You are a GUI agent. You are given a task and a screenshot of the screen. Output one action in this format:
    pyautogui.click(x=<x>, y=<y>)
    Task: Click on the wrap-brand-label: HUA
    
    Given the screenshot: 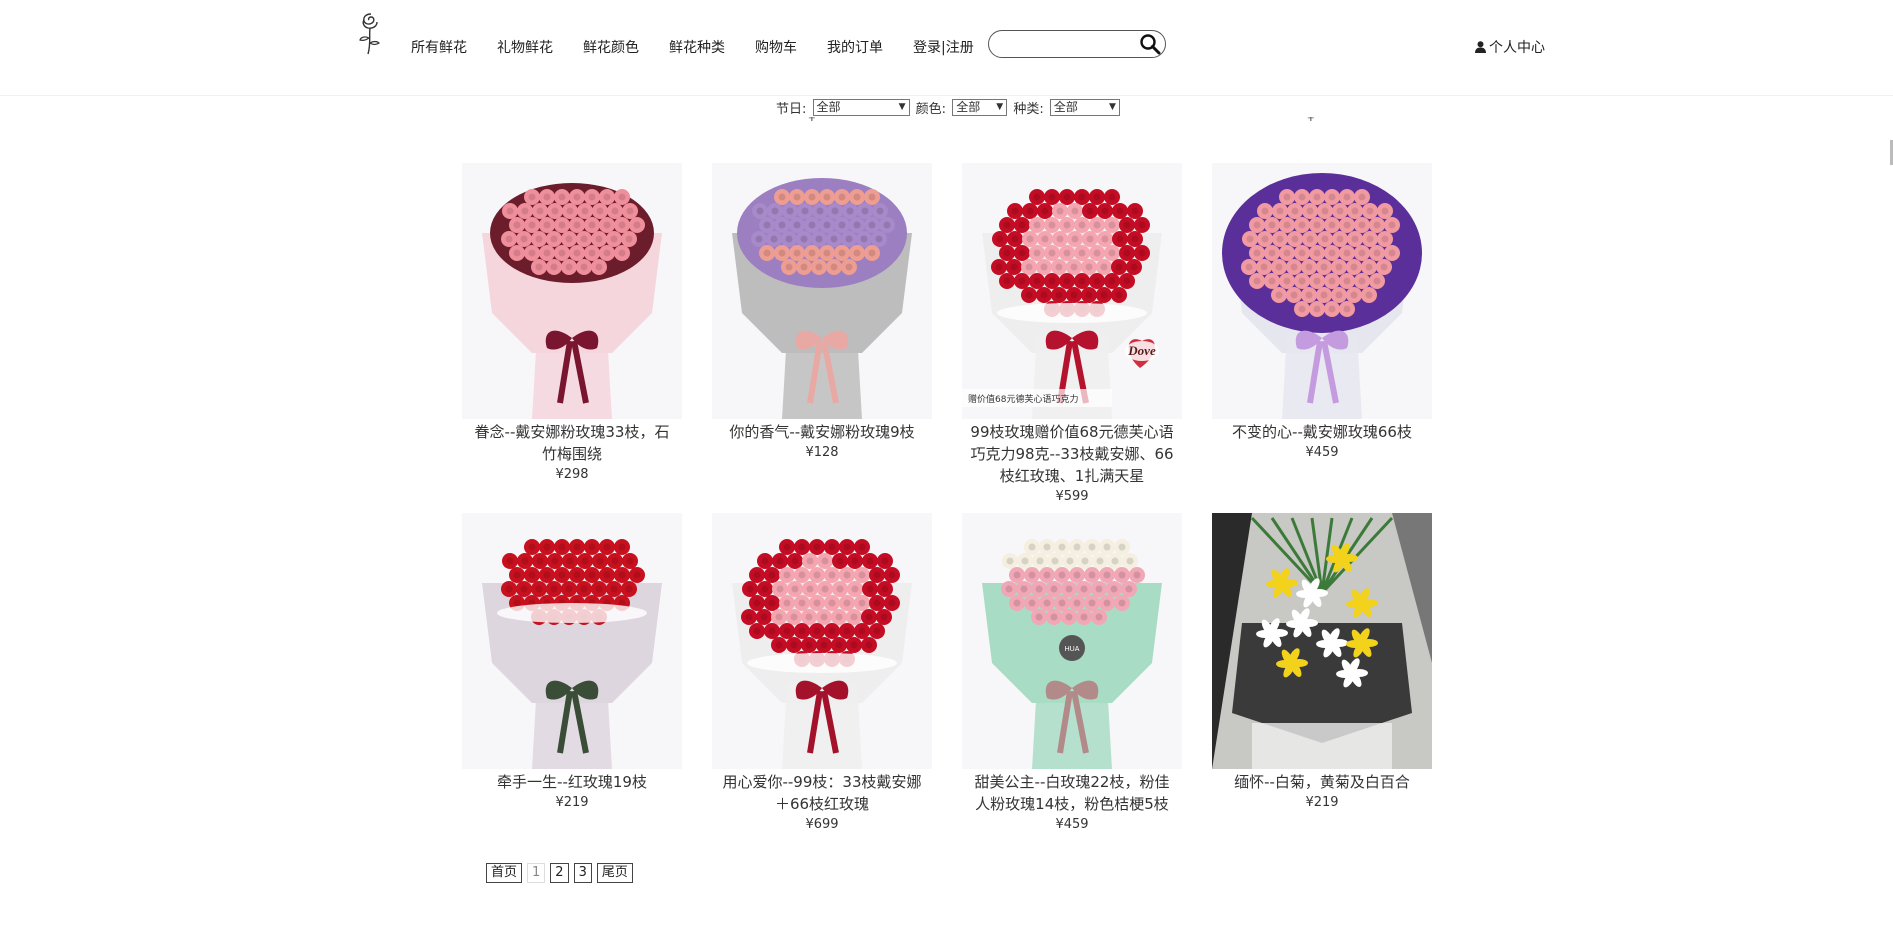 What is the action you would take?
    pyautogui.click(x=1072, y=648)
    